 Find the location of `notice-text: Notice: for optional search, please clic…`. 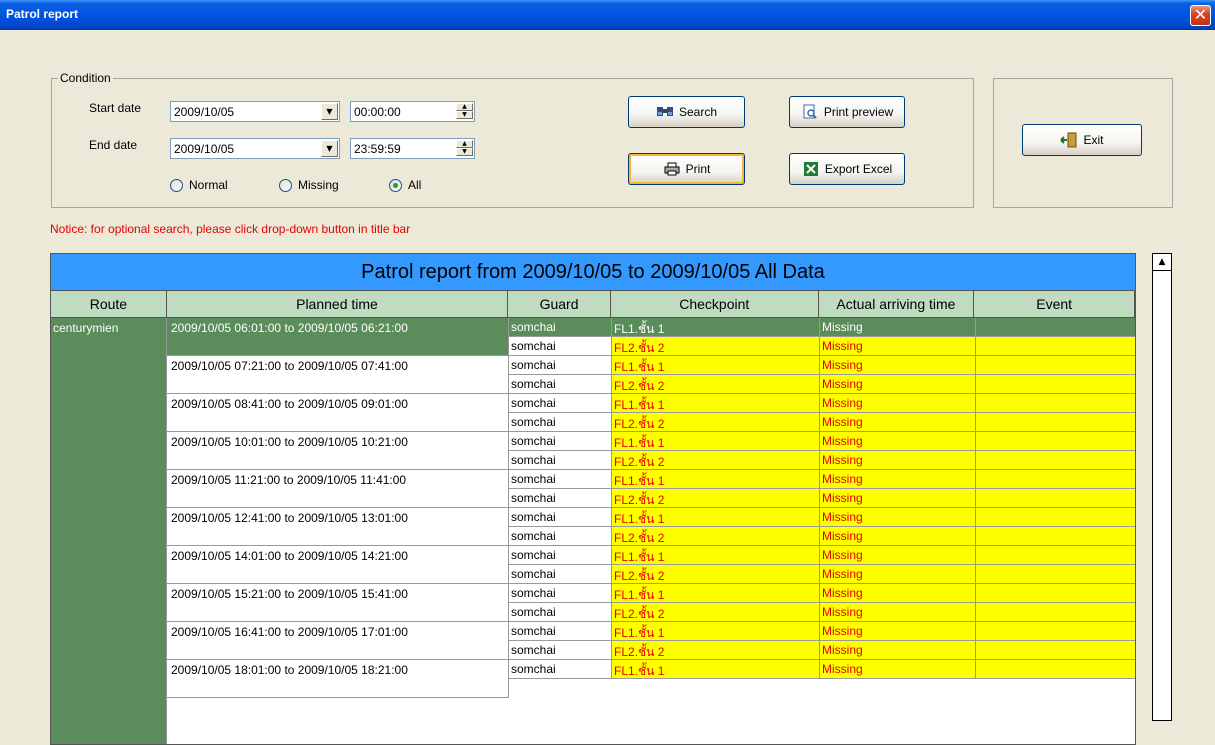

notice-text: Notice: for optional search, please clic… is located at coordinates (230, 229).